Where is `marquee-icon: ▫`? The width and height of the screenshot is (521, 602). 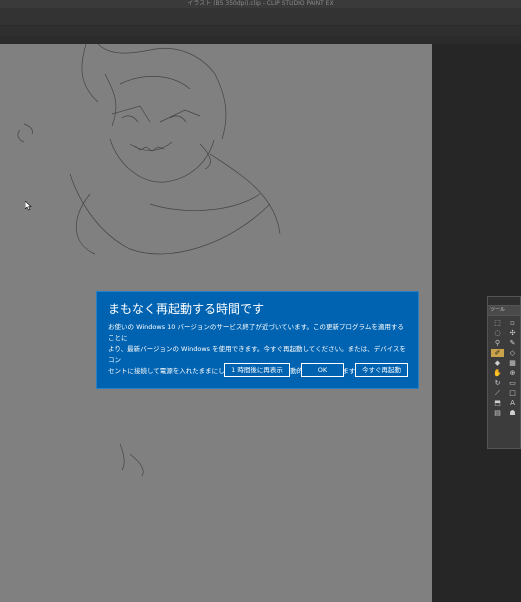 marquee-icon: ▫ is located at coordinates (512, 323).